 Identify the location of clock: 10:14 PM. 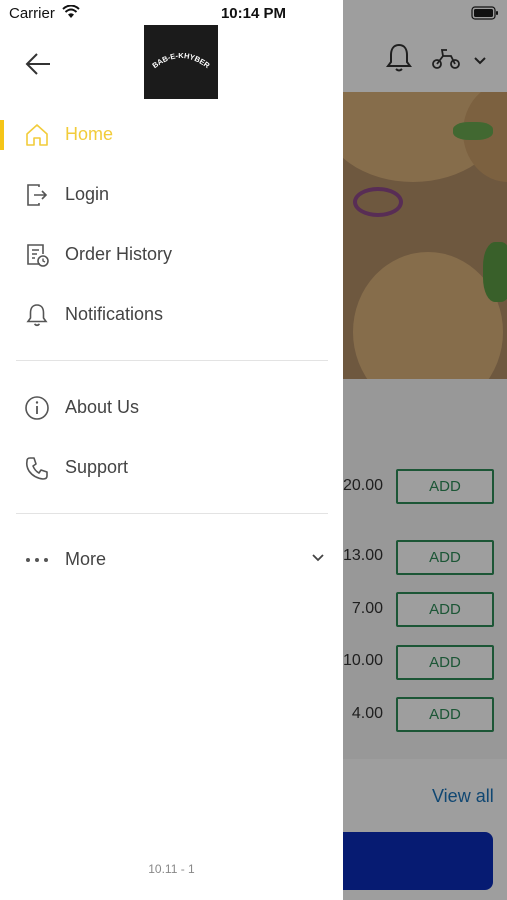
(253, 13).